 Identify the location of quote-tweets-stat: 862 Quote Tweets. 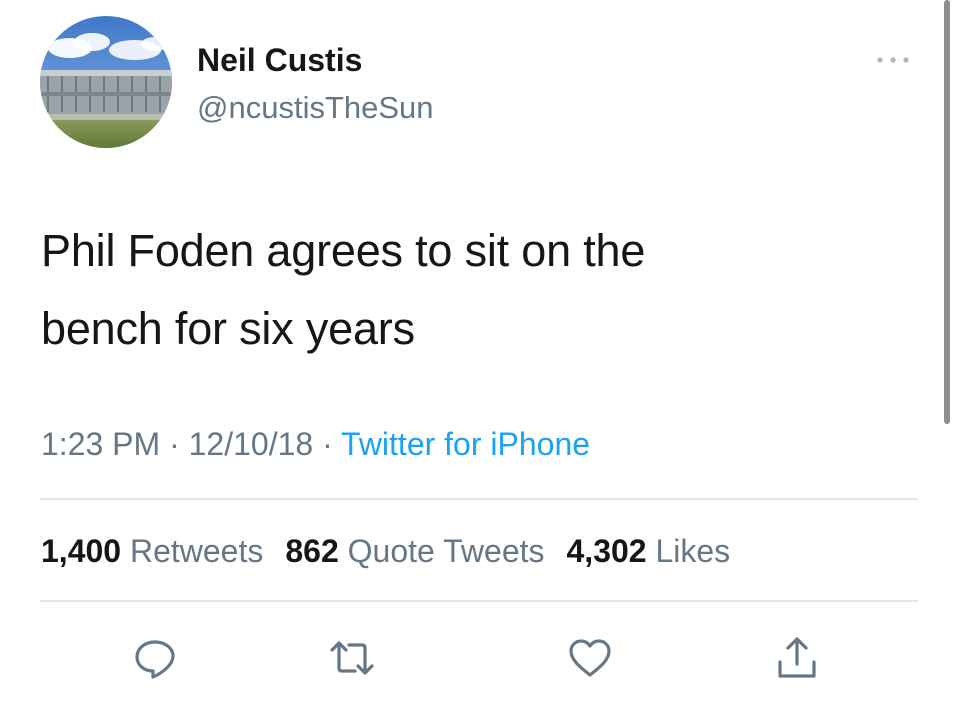
(414, 551).